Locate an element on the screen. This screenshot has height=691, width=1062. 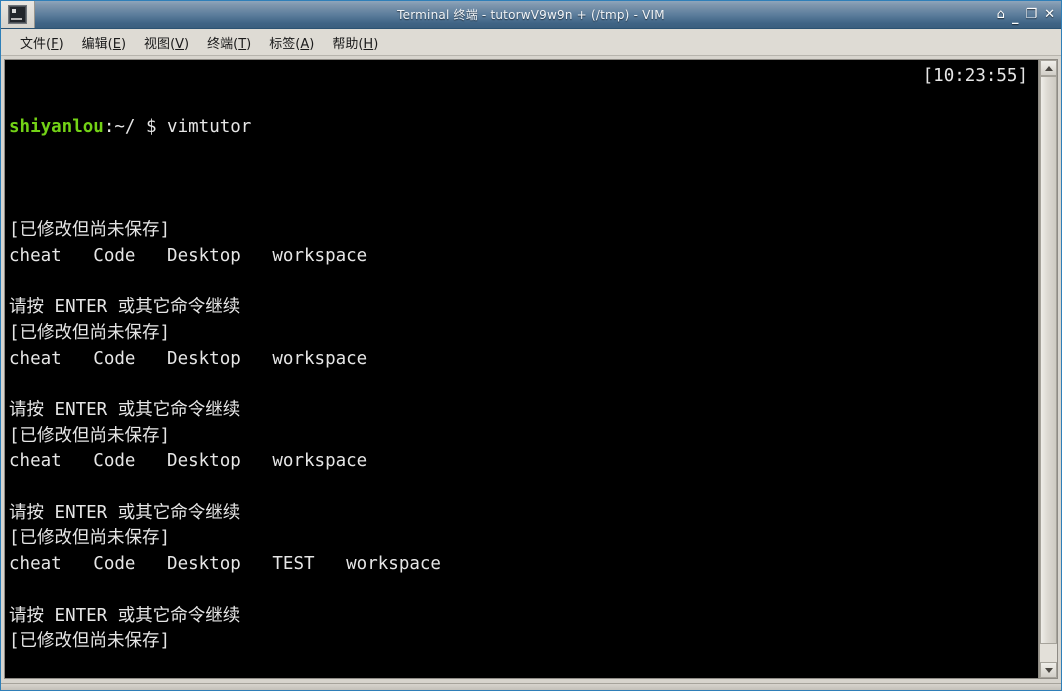
menu-item-file-key: F is located at coordinates (55, 44).